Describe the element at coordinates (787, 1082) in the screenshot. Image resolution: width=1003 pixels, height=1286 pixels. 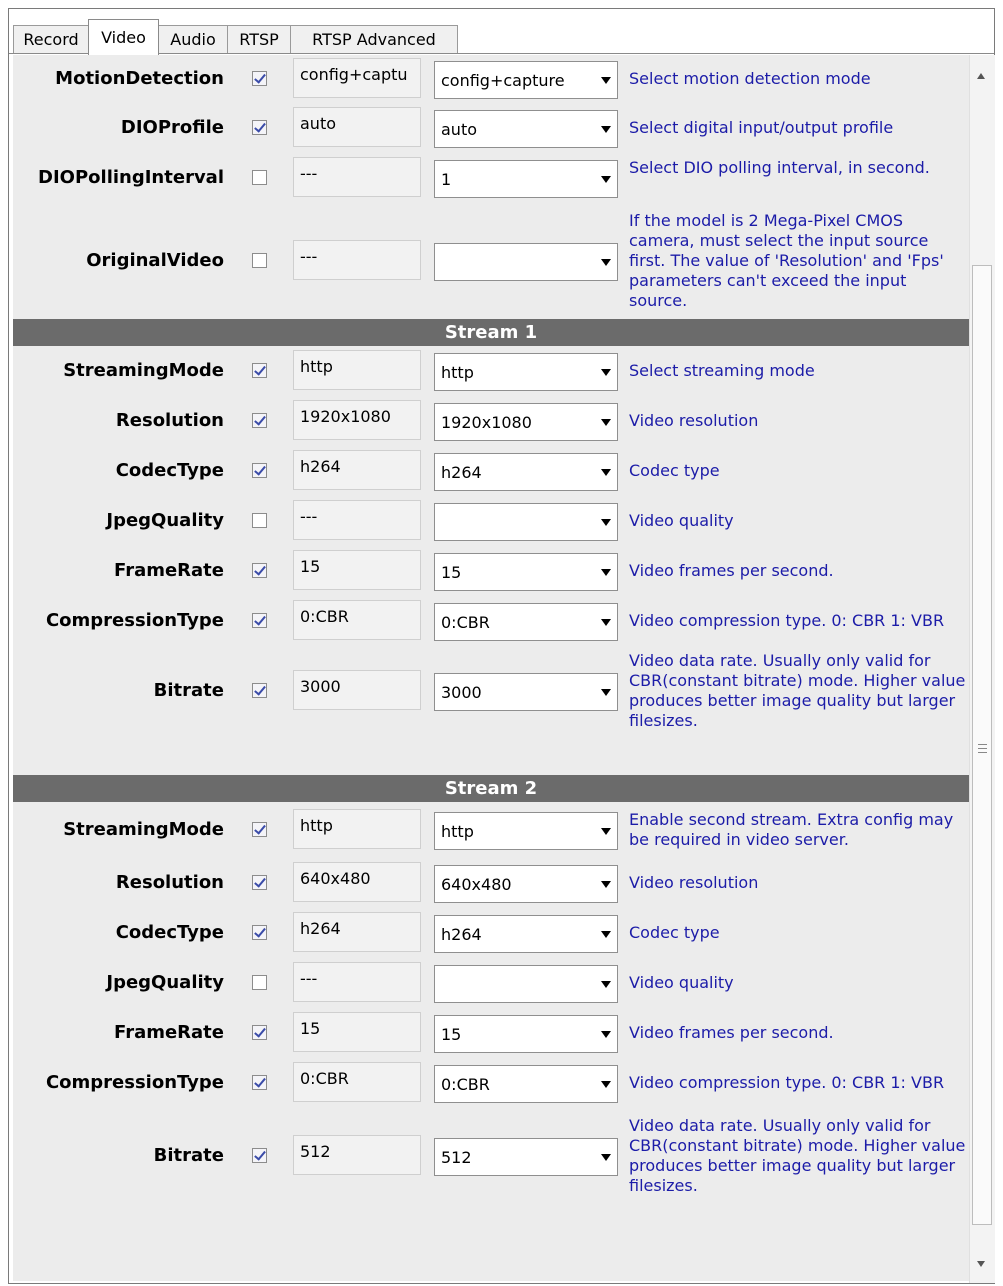
I see `stream2-compression-type-description: Video compression type. 0: CBR 1: VBR` at that location.